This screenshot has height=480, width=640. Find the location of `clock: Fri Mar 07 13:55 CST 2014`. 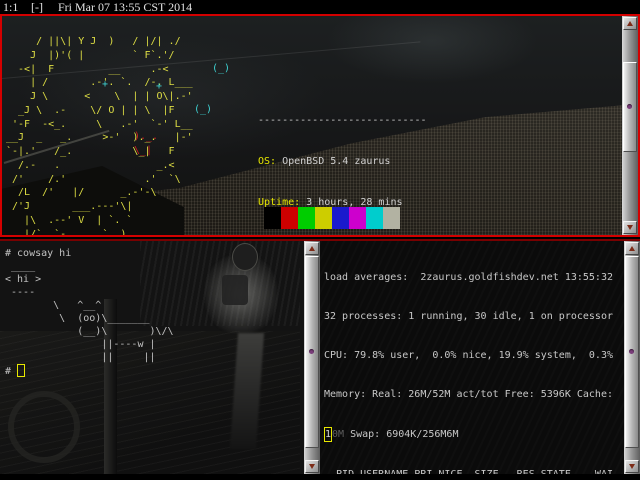

clock: Fri Mar 07 13:55 CST 2014 is located at coordinates (125, 7).